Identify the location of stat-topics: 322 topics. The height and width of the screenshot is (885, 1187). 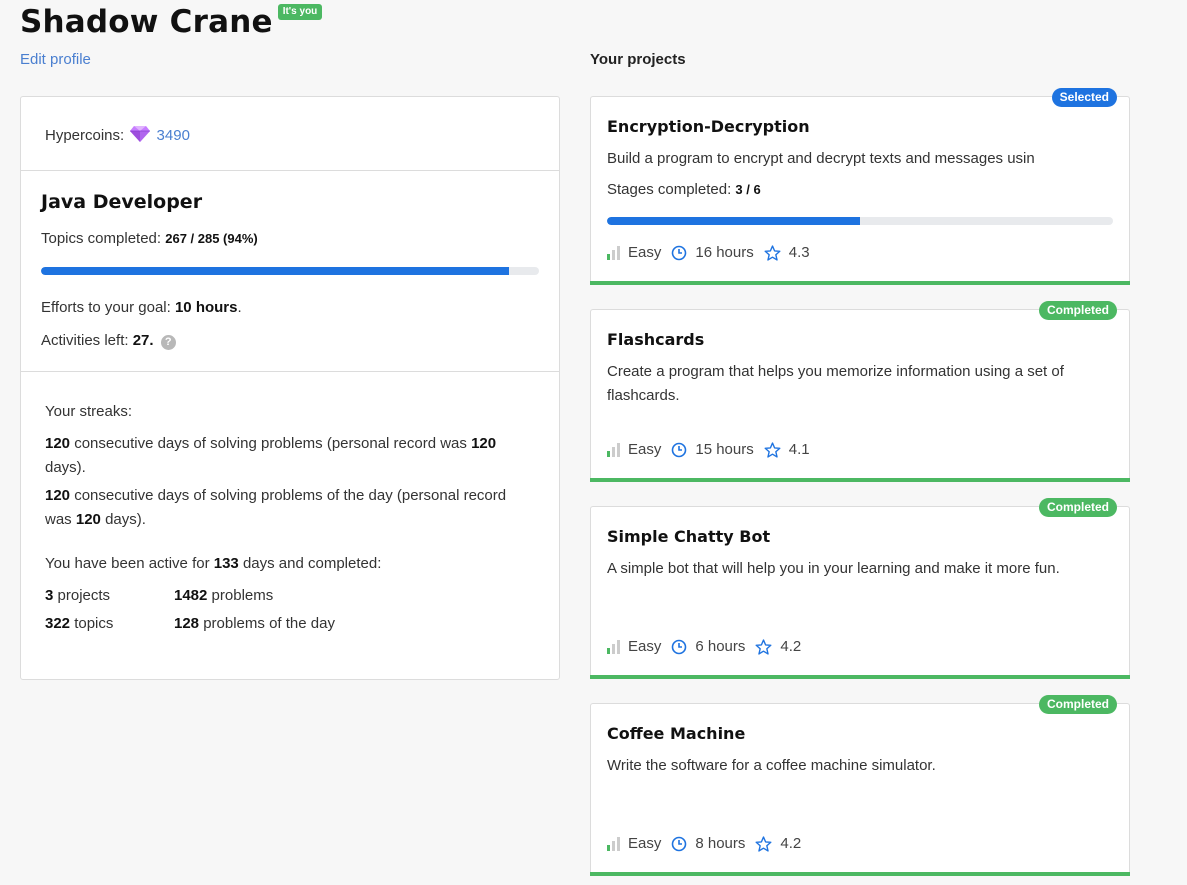
(109, 624).